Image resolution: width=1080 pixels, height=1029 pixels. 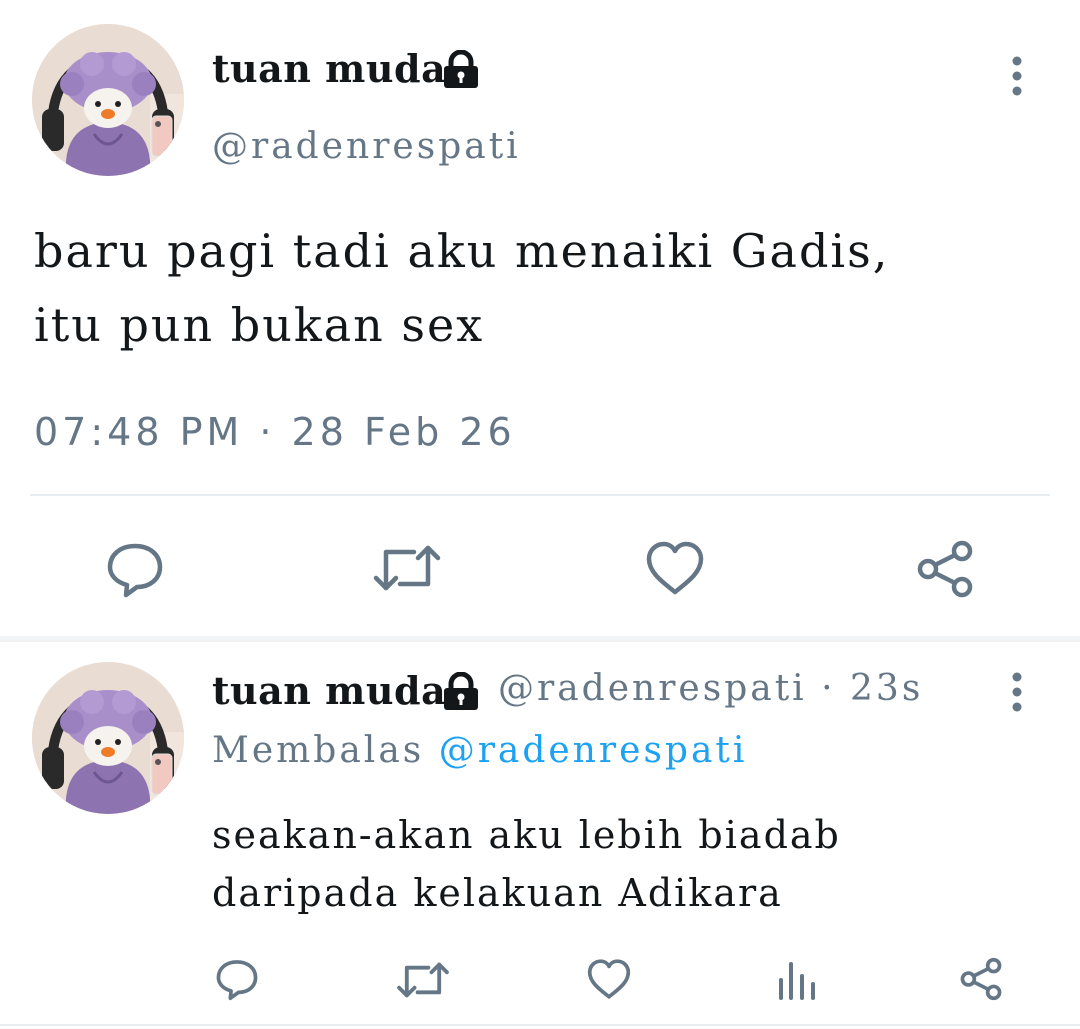 What do you see at coordinates (318, 750) in the screenshot?
I see `replying-label: Membalas` at bounding box center [318, 750].